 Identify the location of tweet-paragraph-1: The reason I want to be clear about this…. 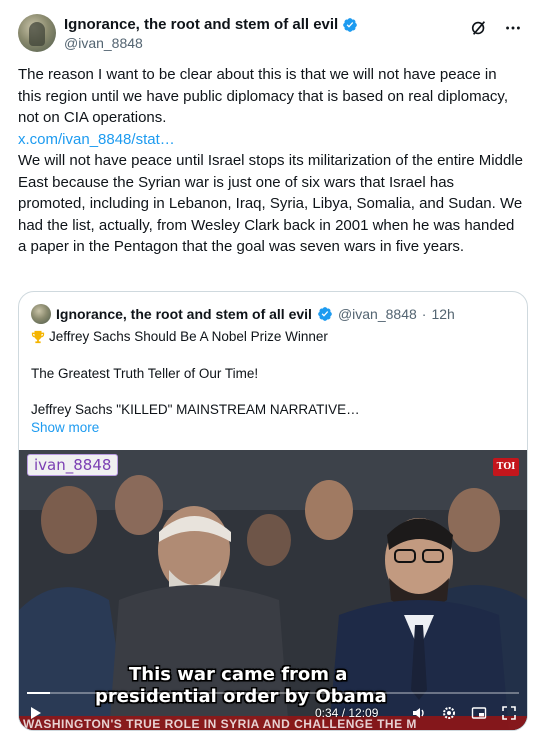
(263, 96).